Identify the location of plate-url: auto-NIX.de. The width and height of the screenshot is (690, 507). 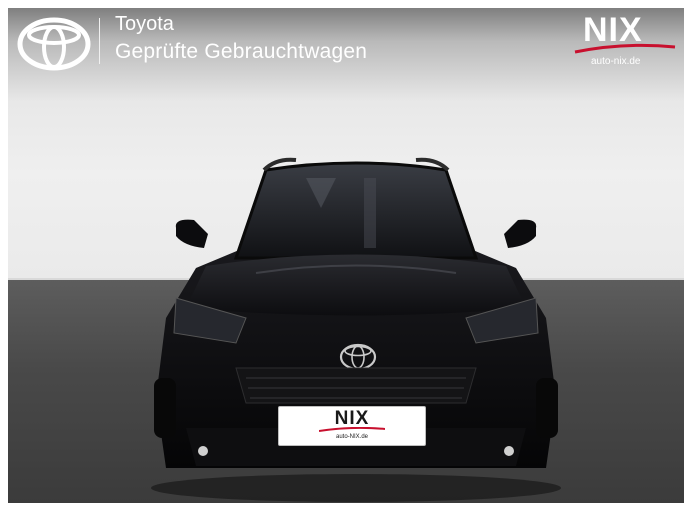
(352, 437).